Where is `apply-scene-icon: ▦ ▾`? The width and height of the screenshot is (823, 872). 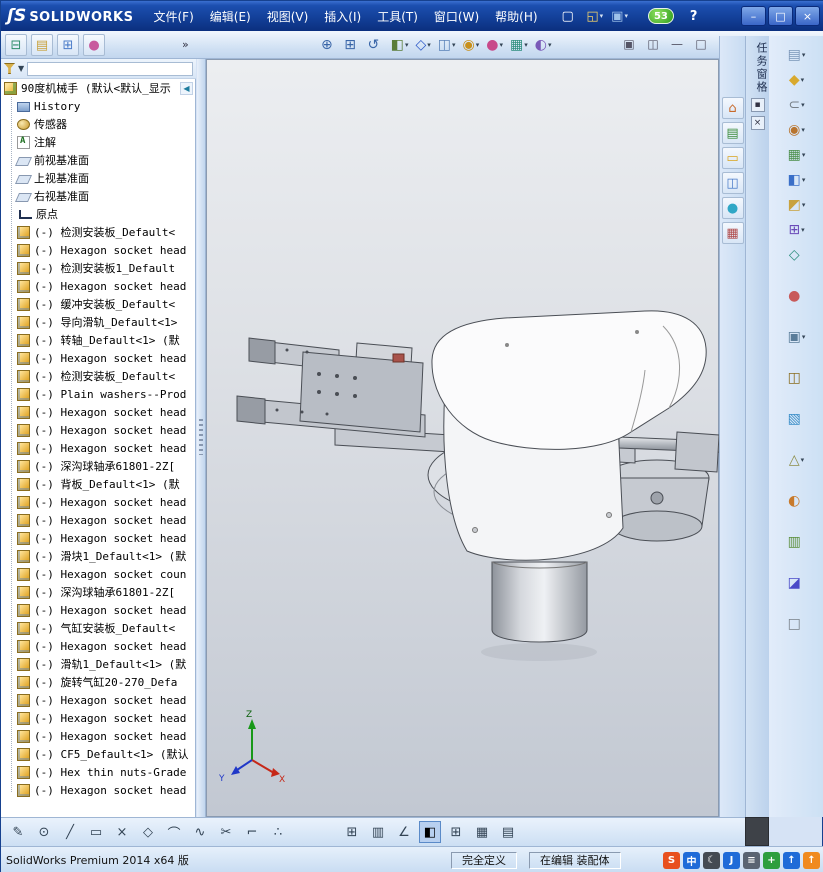
apply-scene-icon: ▦ ▾ is located at coordinates (519, 45).